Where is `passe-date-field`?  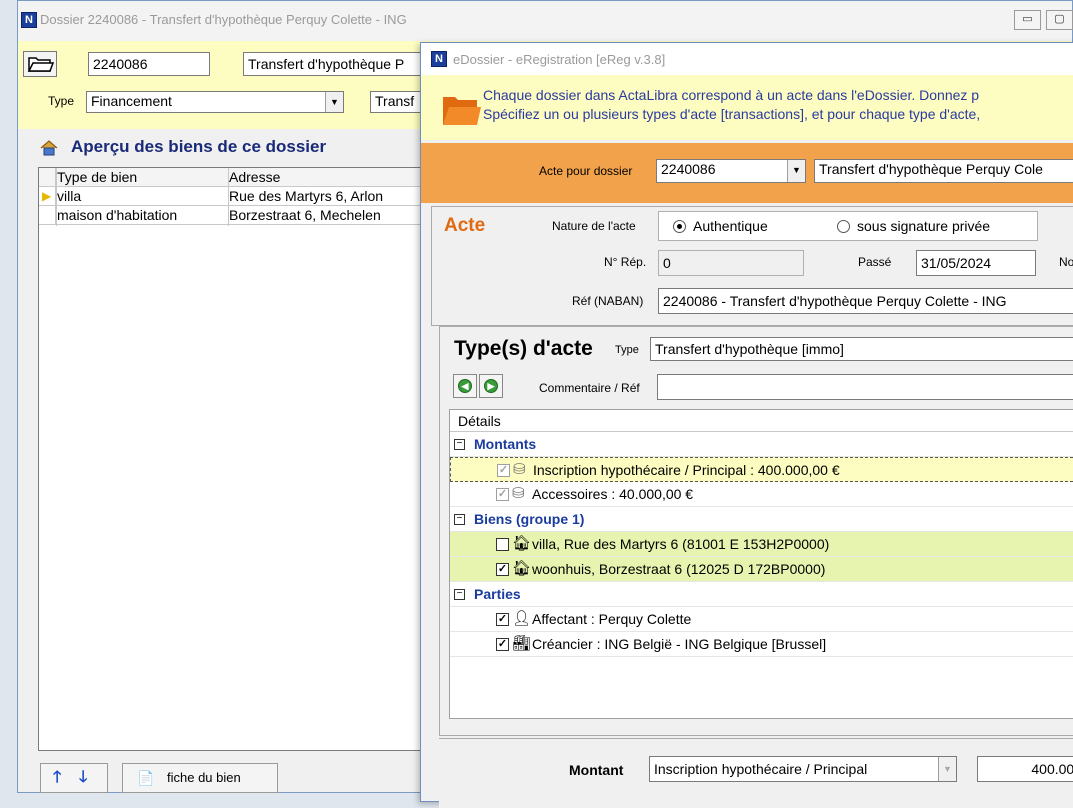 passe-date-field is located at coordinates (976, 263).